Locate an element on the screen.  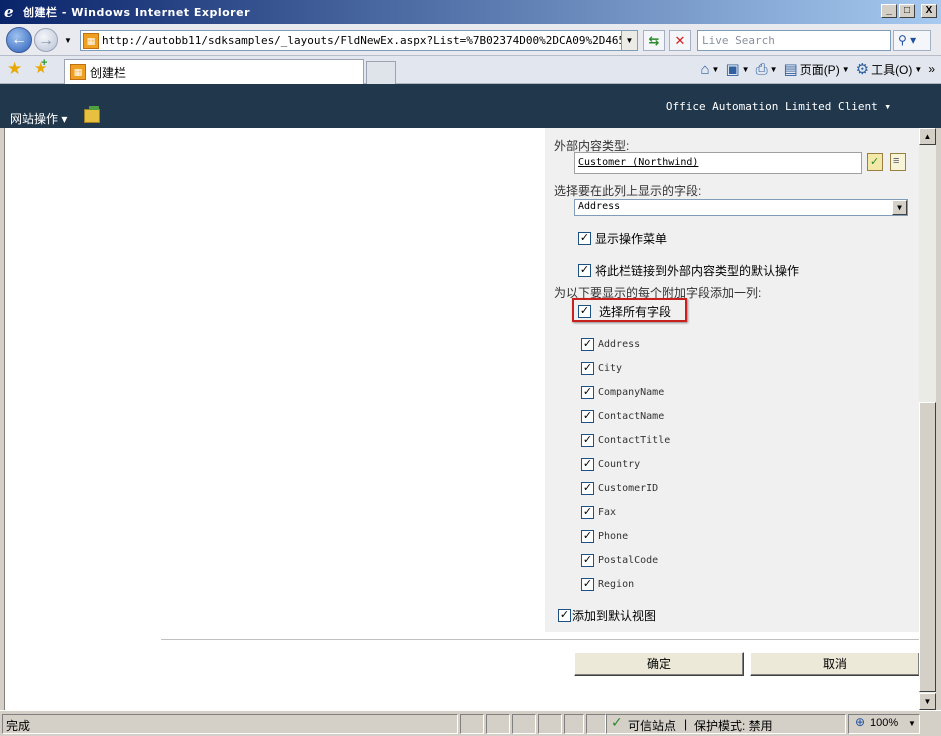
more-commands-button: » is located at coordinates (931, 69).